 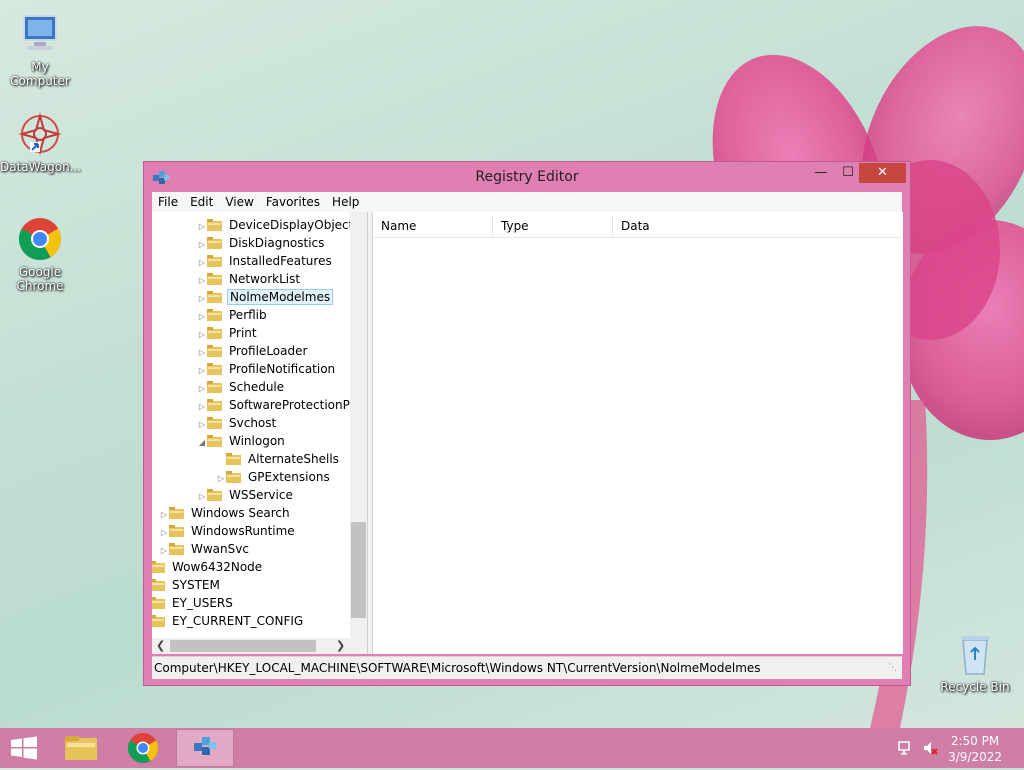 What do you see at coordinates (257, 441) in the screenshot?
I see `tree-node-label: Winlogon` at bounding box center [257, 441].